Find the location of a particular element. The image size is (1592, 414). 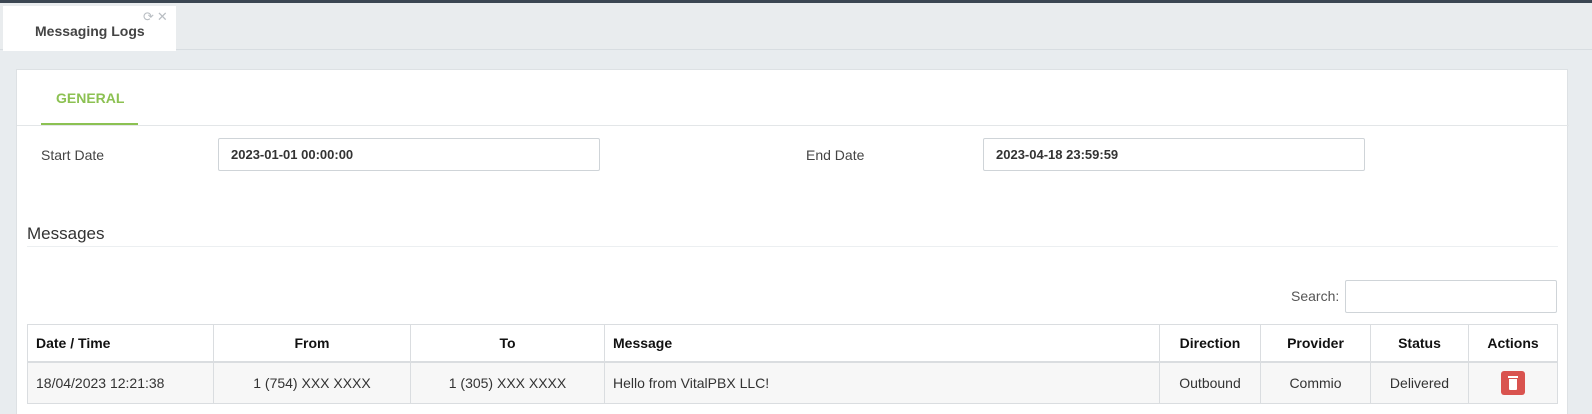

column-header-direction: Direction is located at coordinates (1210, 343).